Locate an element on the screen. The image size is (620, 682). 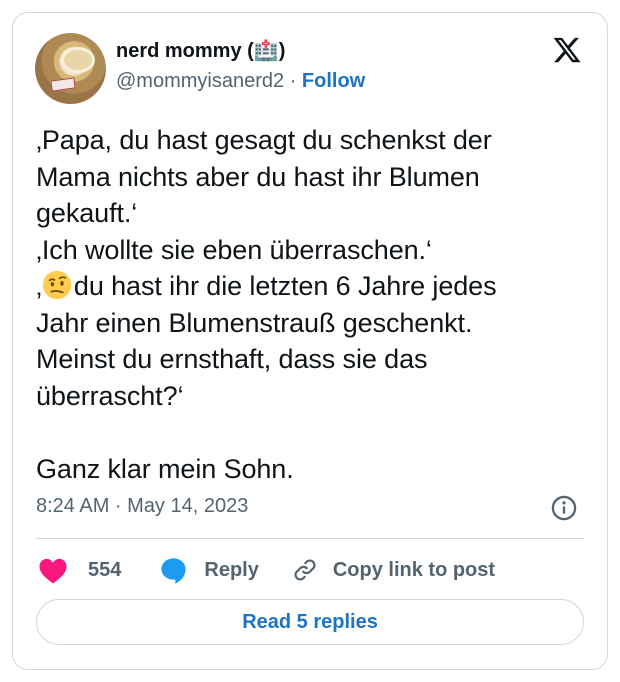
reply-label: Reply is located at coordinates (231, 569).